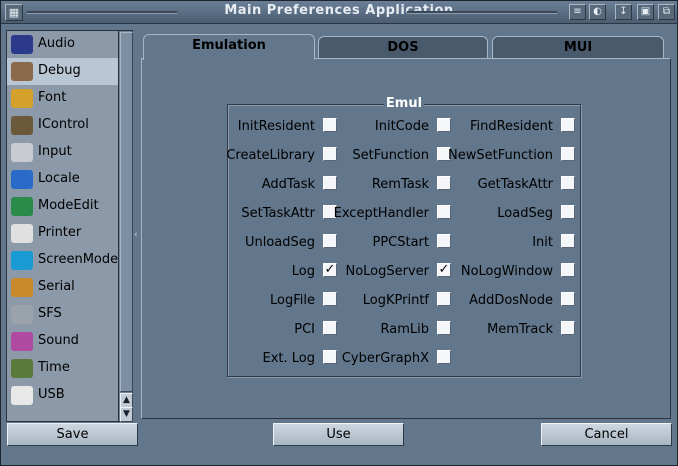 This screenshot has width=678, height=466. I want to click on title-groove-right, so click(482, 12).